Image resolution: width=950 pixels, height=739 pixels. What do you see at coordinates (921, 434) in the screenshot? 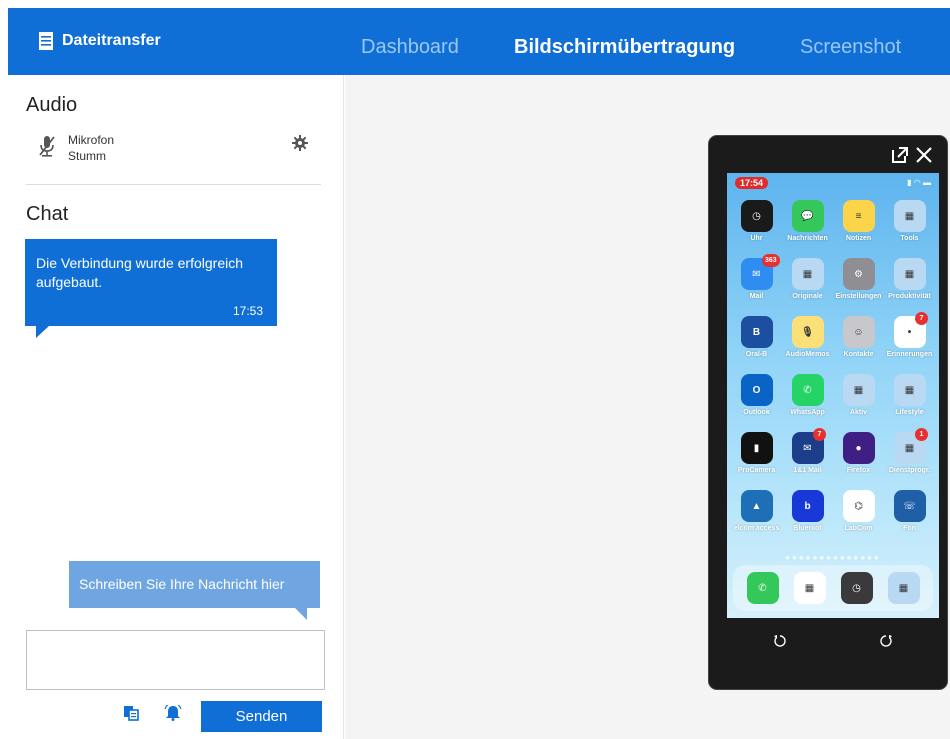
I see `app-badge: 1` at bounding box center [921, 434].